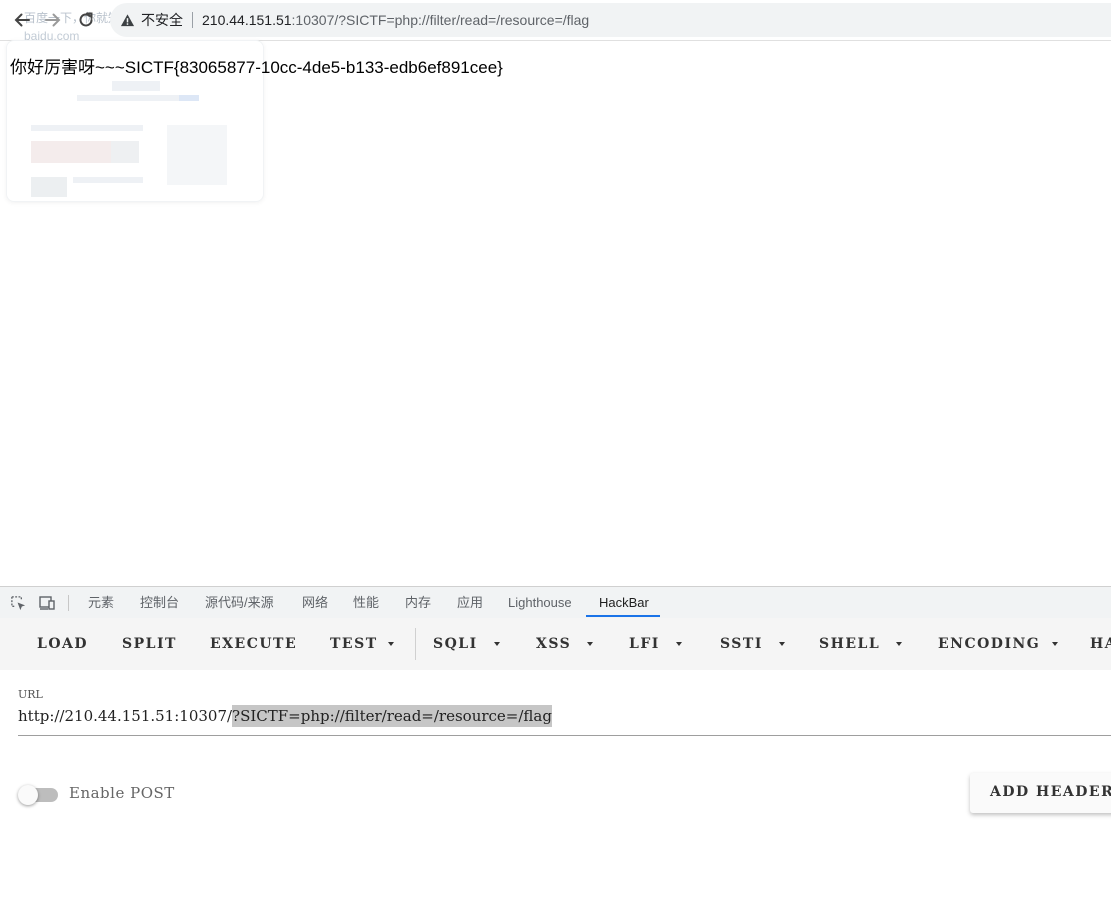 This screenshot has width=1111, height=904. Describe the element at coordinates (366, 602) in the screenshot. I see `tab-performance: 性能` at that location.